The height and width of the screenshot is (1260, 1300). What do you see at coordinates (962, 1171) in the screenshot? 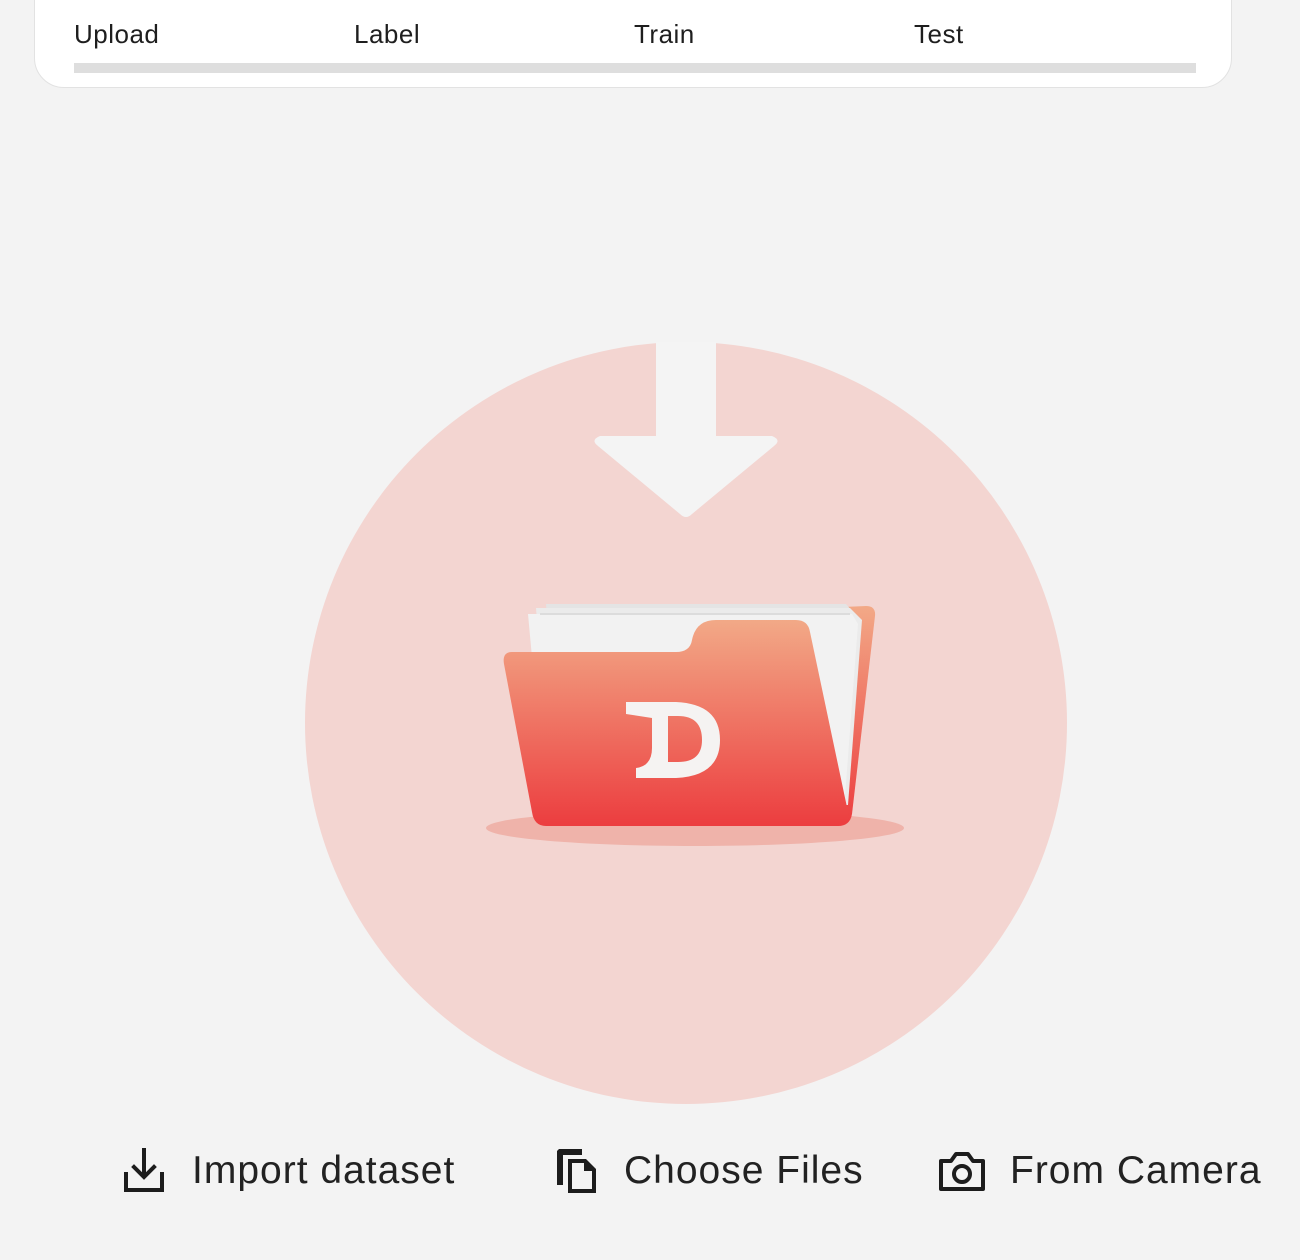
I see `camera-icon` at bounding box center [962, 1171].